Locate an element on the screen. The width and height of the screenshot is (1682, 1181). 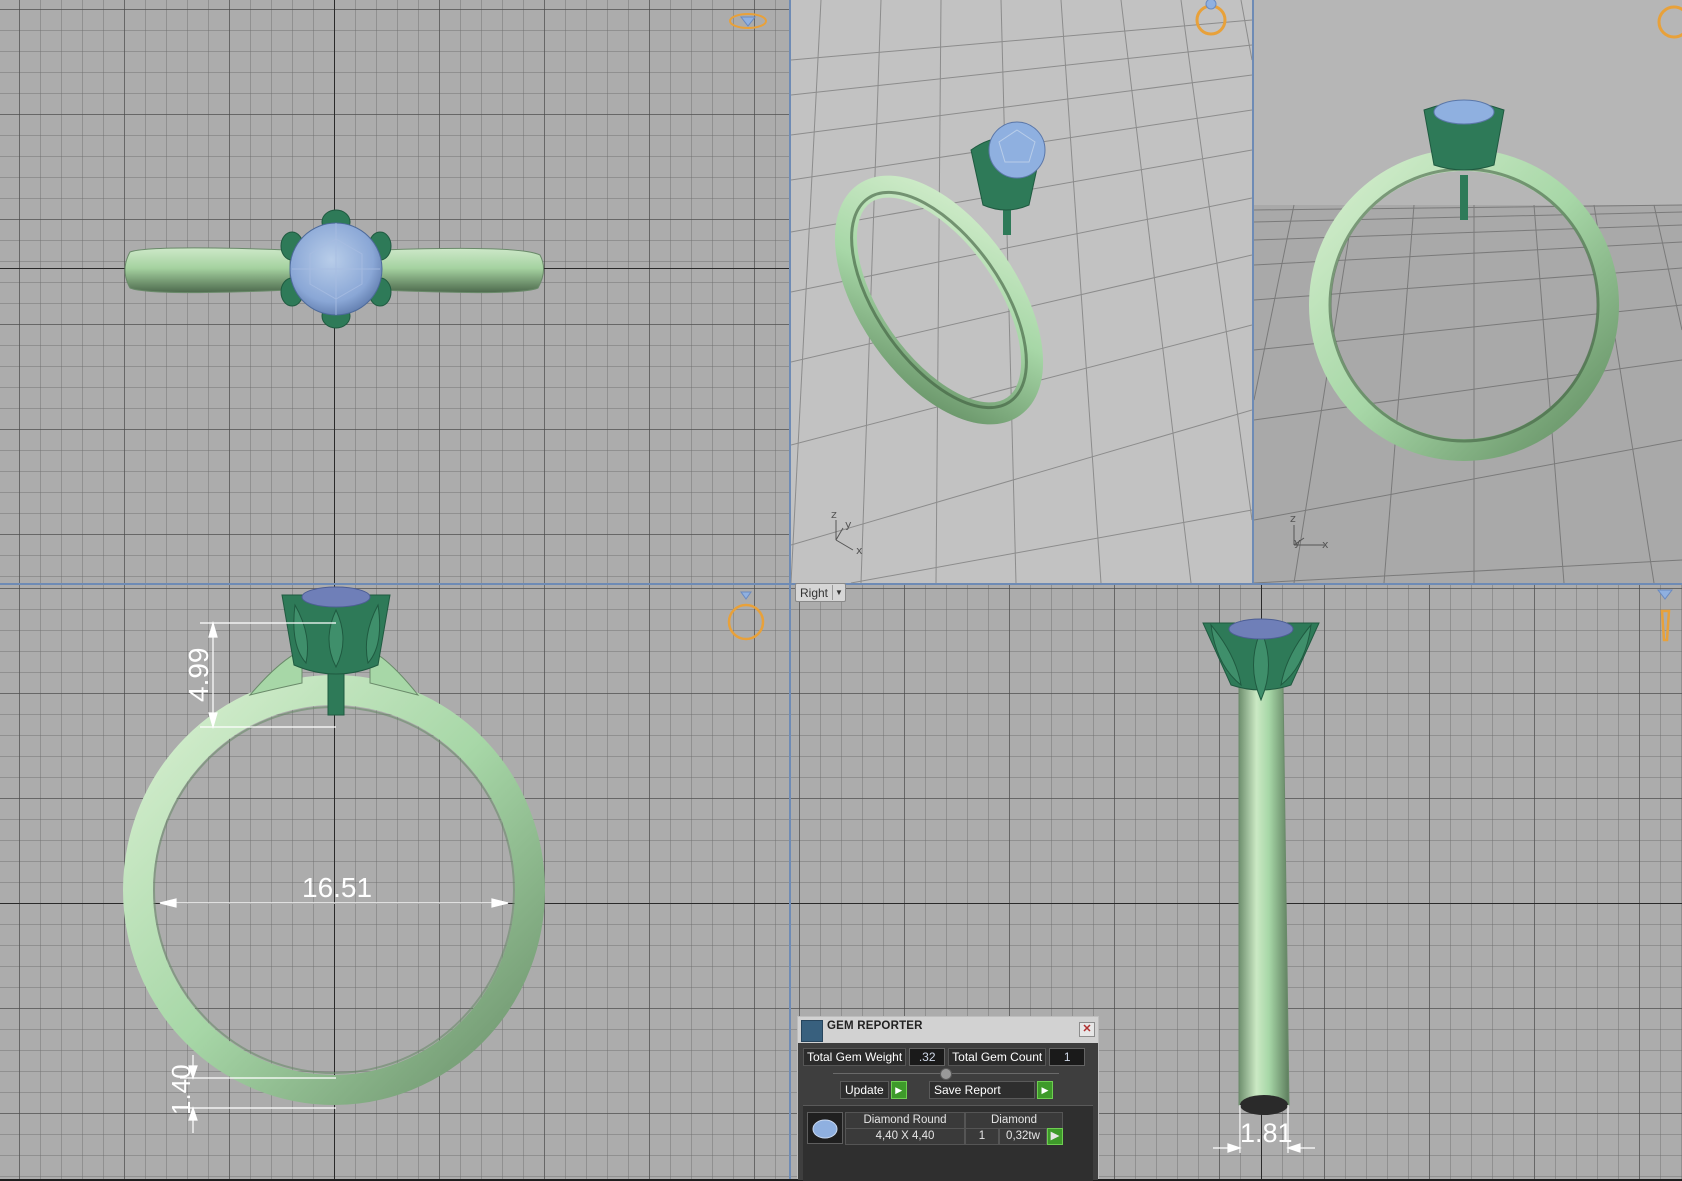
gem-shape: Diamond Round is located at coordinates (905, 1120).